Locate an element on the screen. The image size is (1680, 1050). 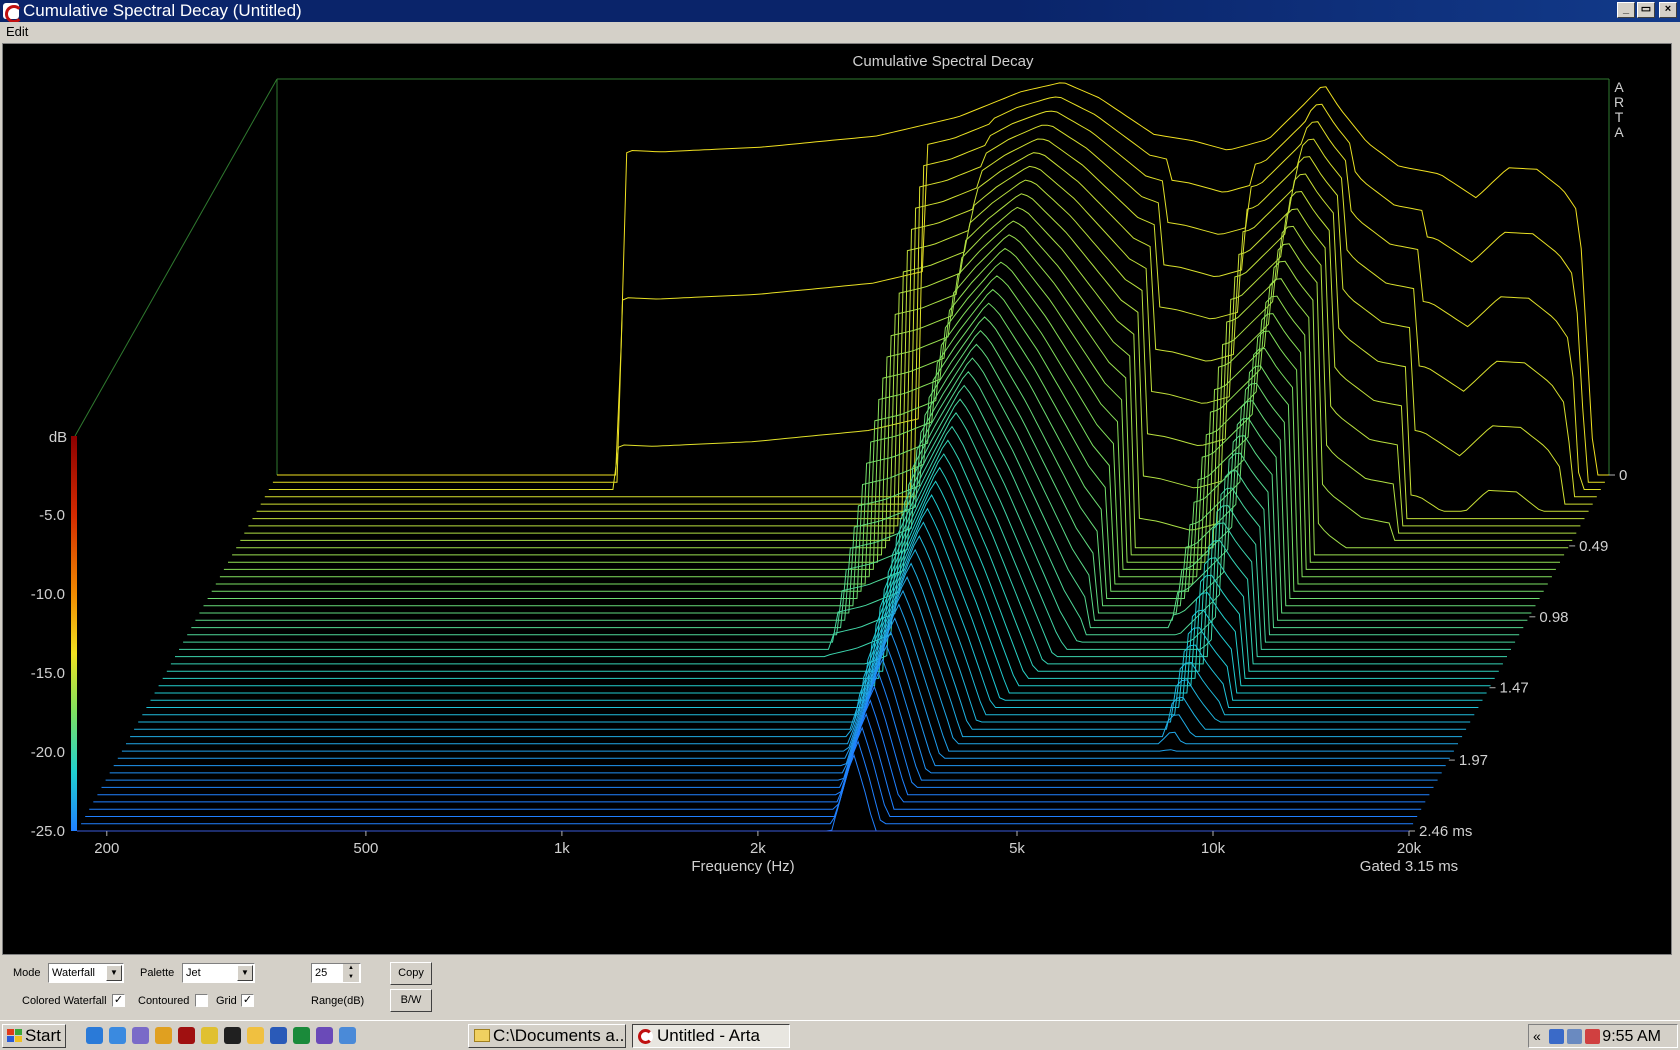
x-axis-label: Frequency (Hz) is located at coordinates (742, 866).